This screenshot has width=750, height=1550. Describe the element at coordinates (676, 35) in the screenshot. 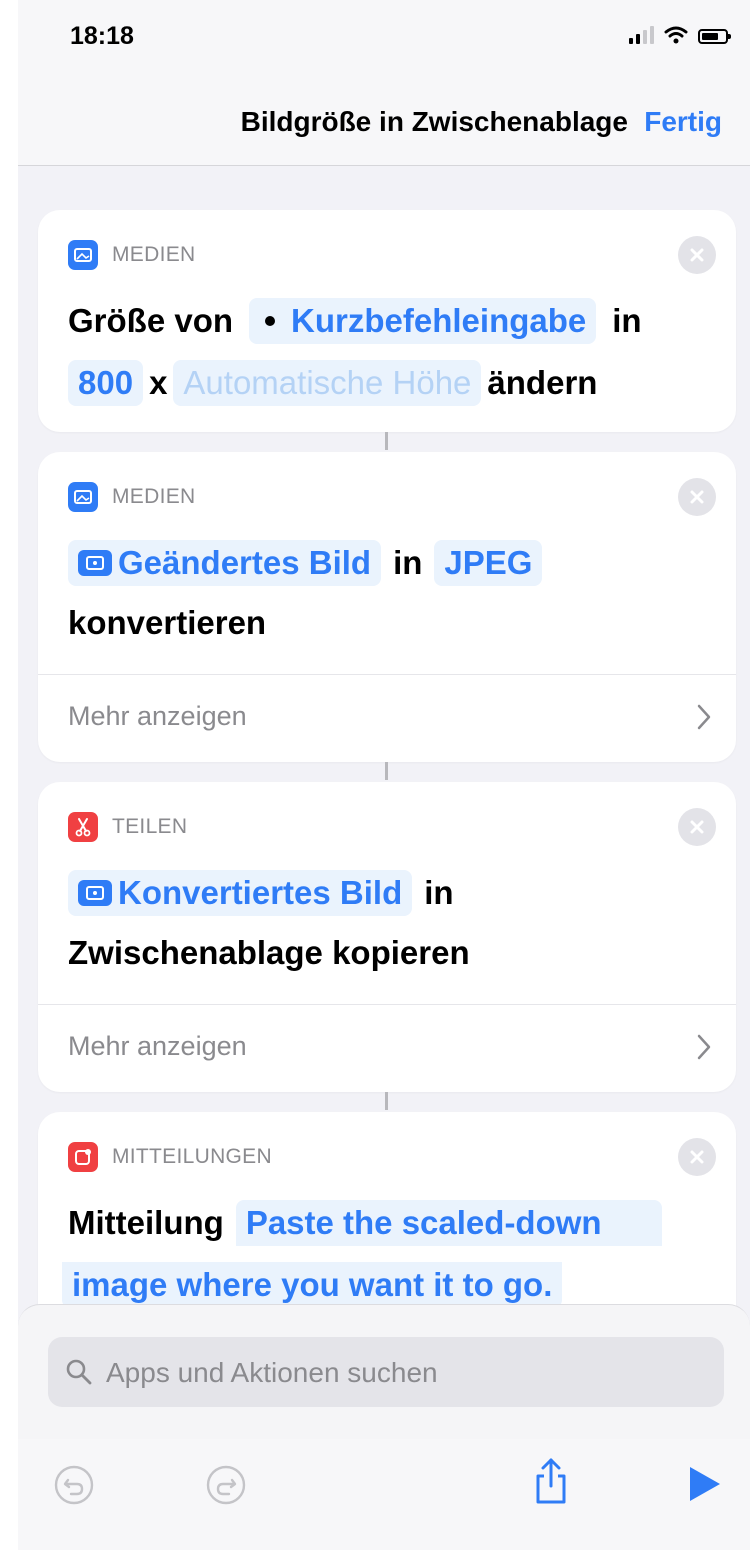

I see `wifi-icon` at that location.